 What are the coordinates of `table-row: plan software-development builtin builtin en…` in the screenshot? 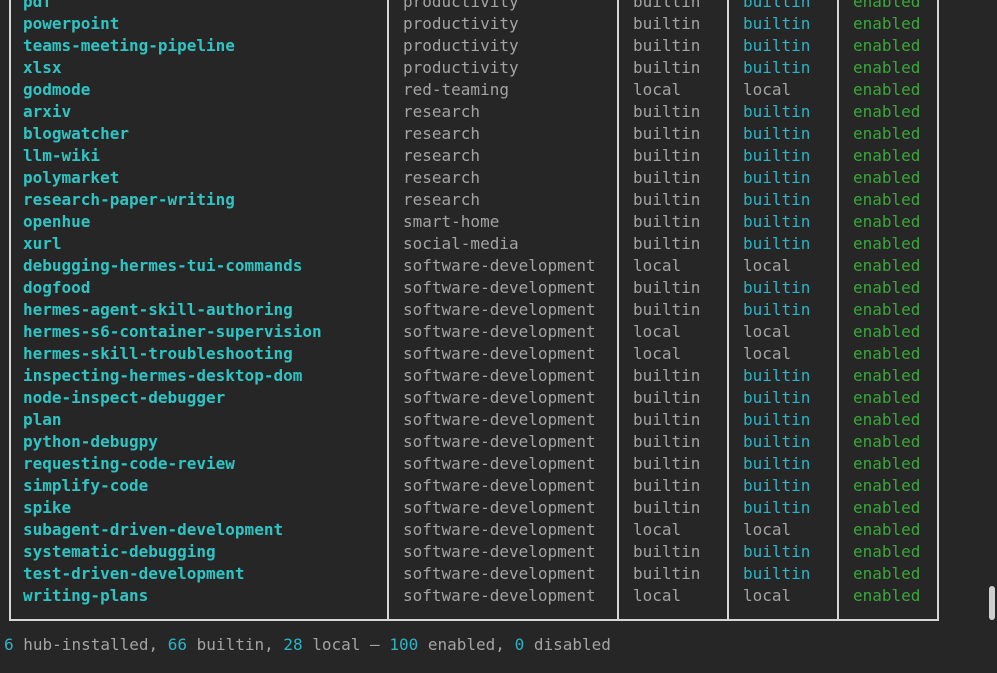 It's located at (498, 420).